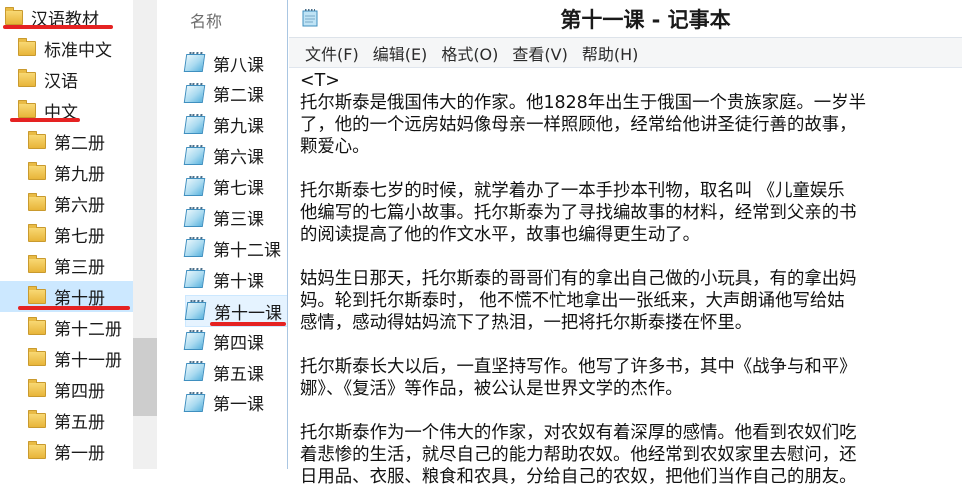 The image size is (962, 488). I want to click on file-list-item-label: 第七课, so click(238, 189).